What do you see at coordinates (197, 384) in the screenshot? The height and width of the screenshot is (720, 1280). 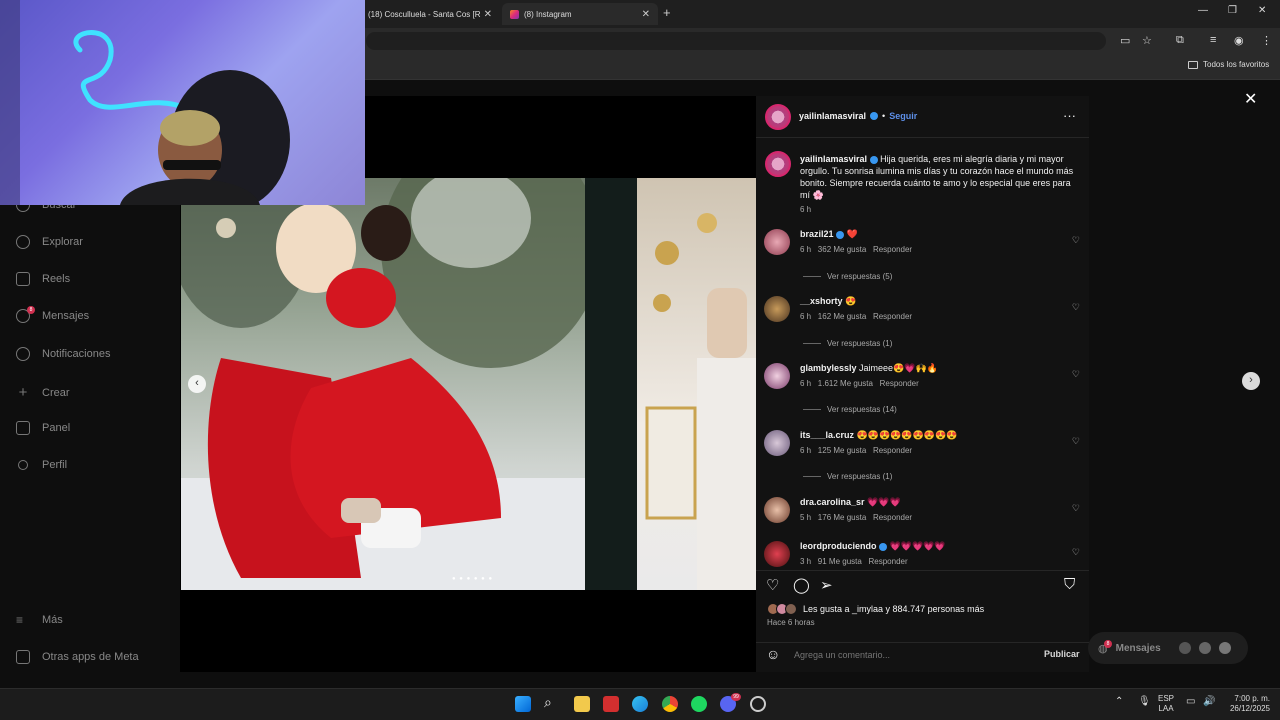 I see `previous-photo-button: ‹` at bounding box center [197, 384].